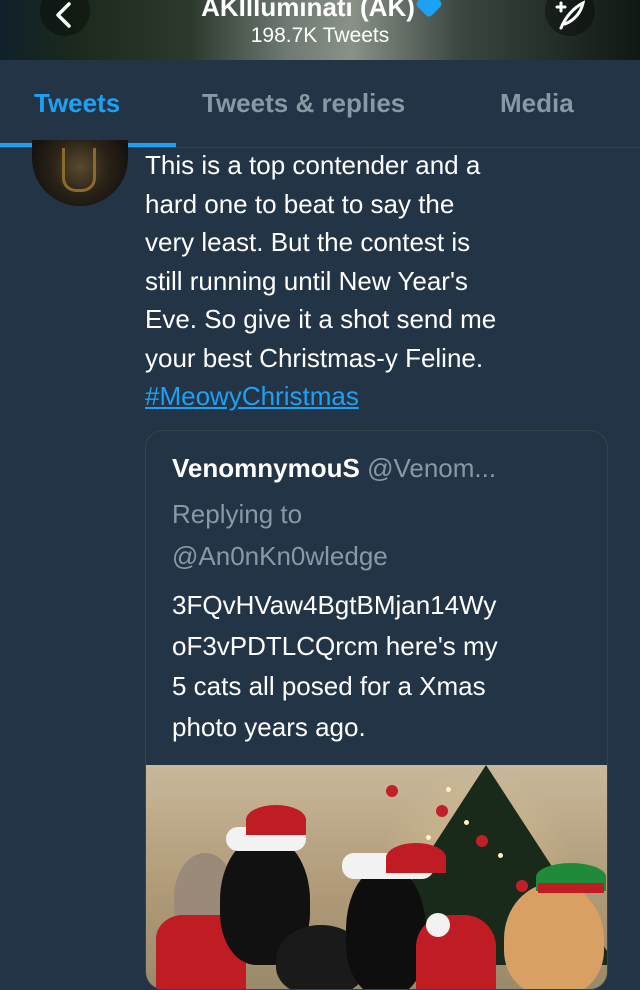 The height and width of the screenshot is (990, 640). I want to click on replying-to: Replying to @An0nKn0wledge, so click(280, 535).